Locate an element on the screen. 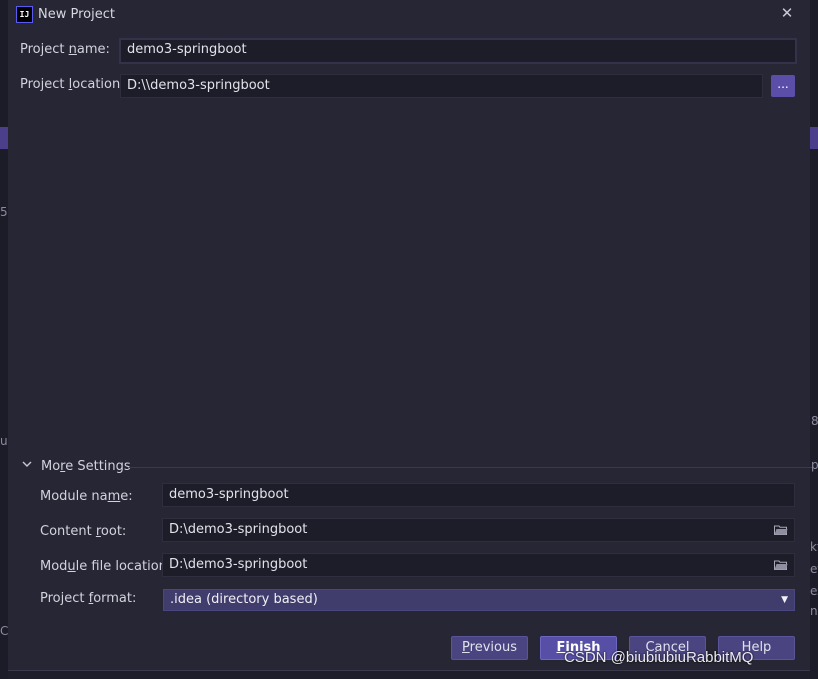 Image resolution: width=818 pixels, height=679 pixels. module-file-location-label: Module file location: is located at coordinates (106, 566).